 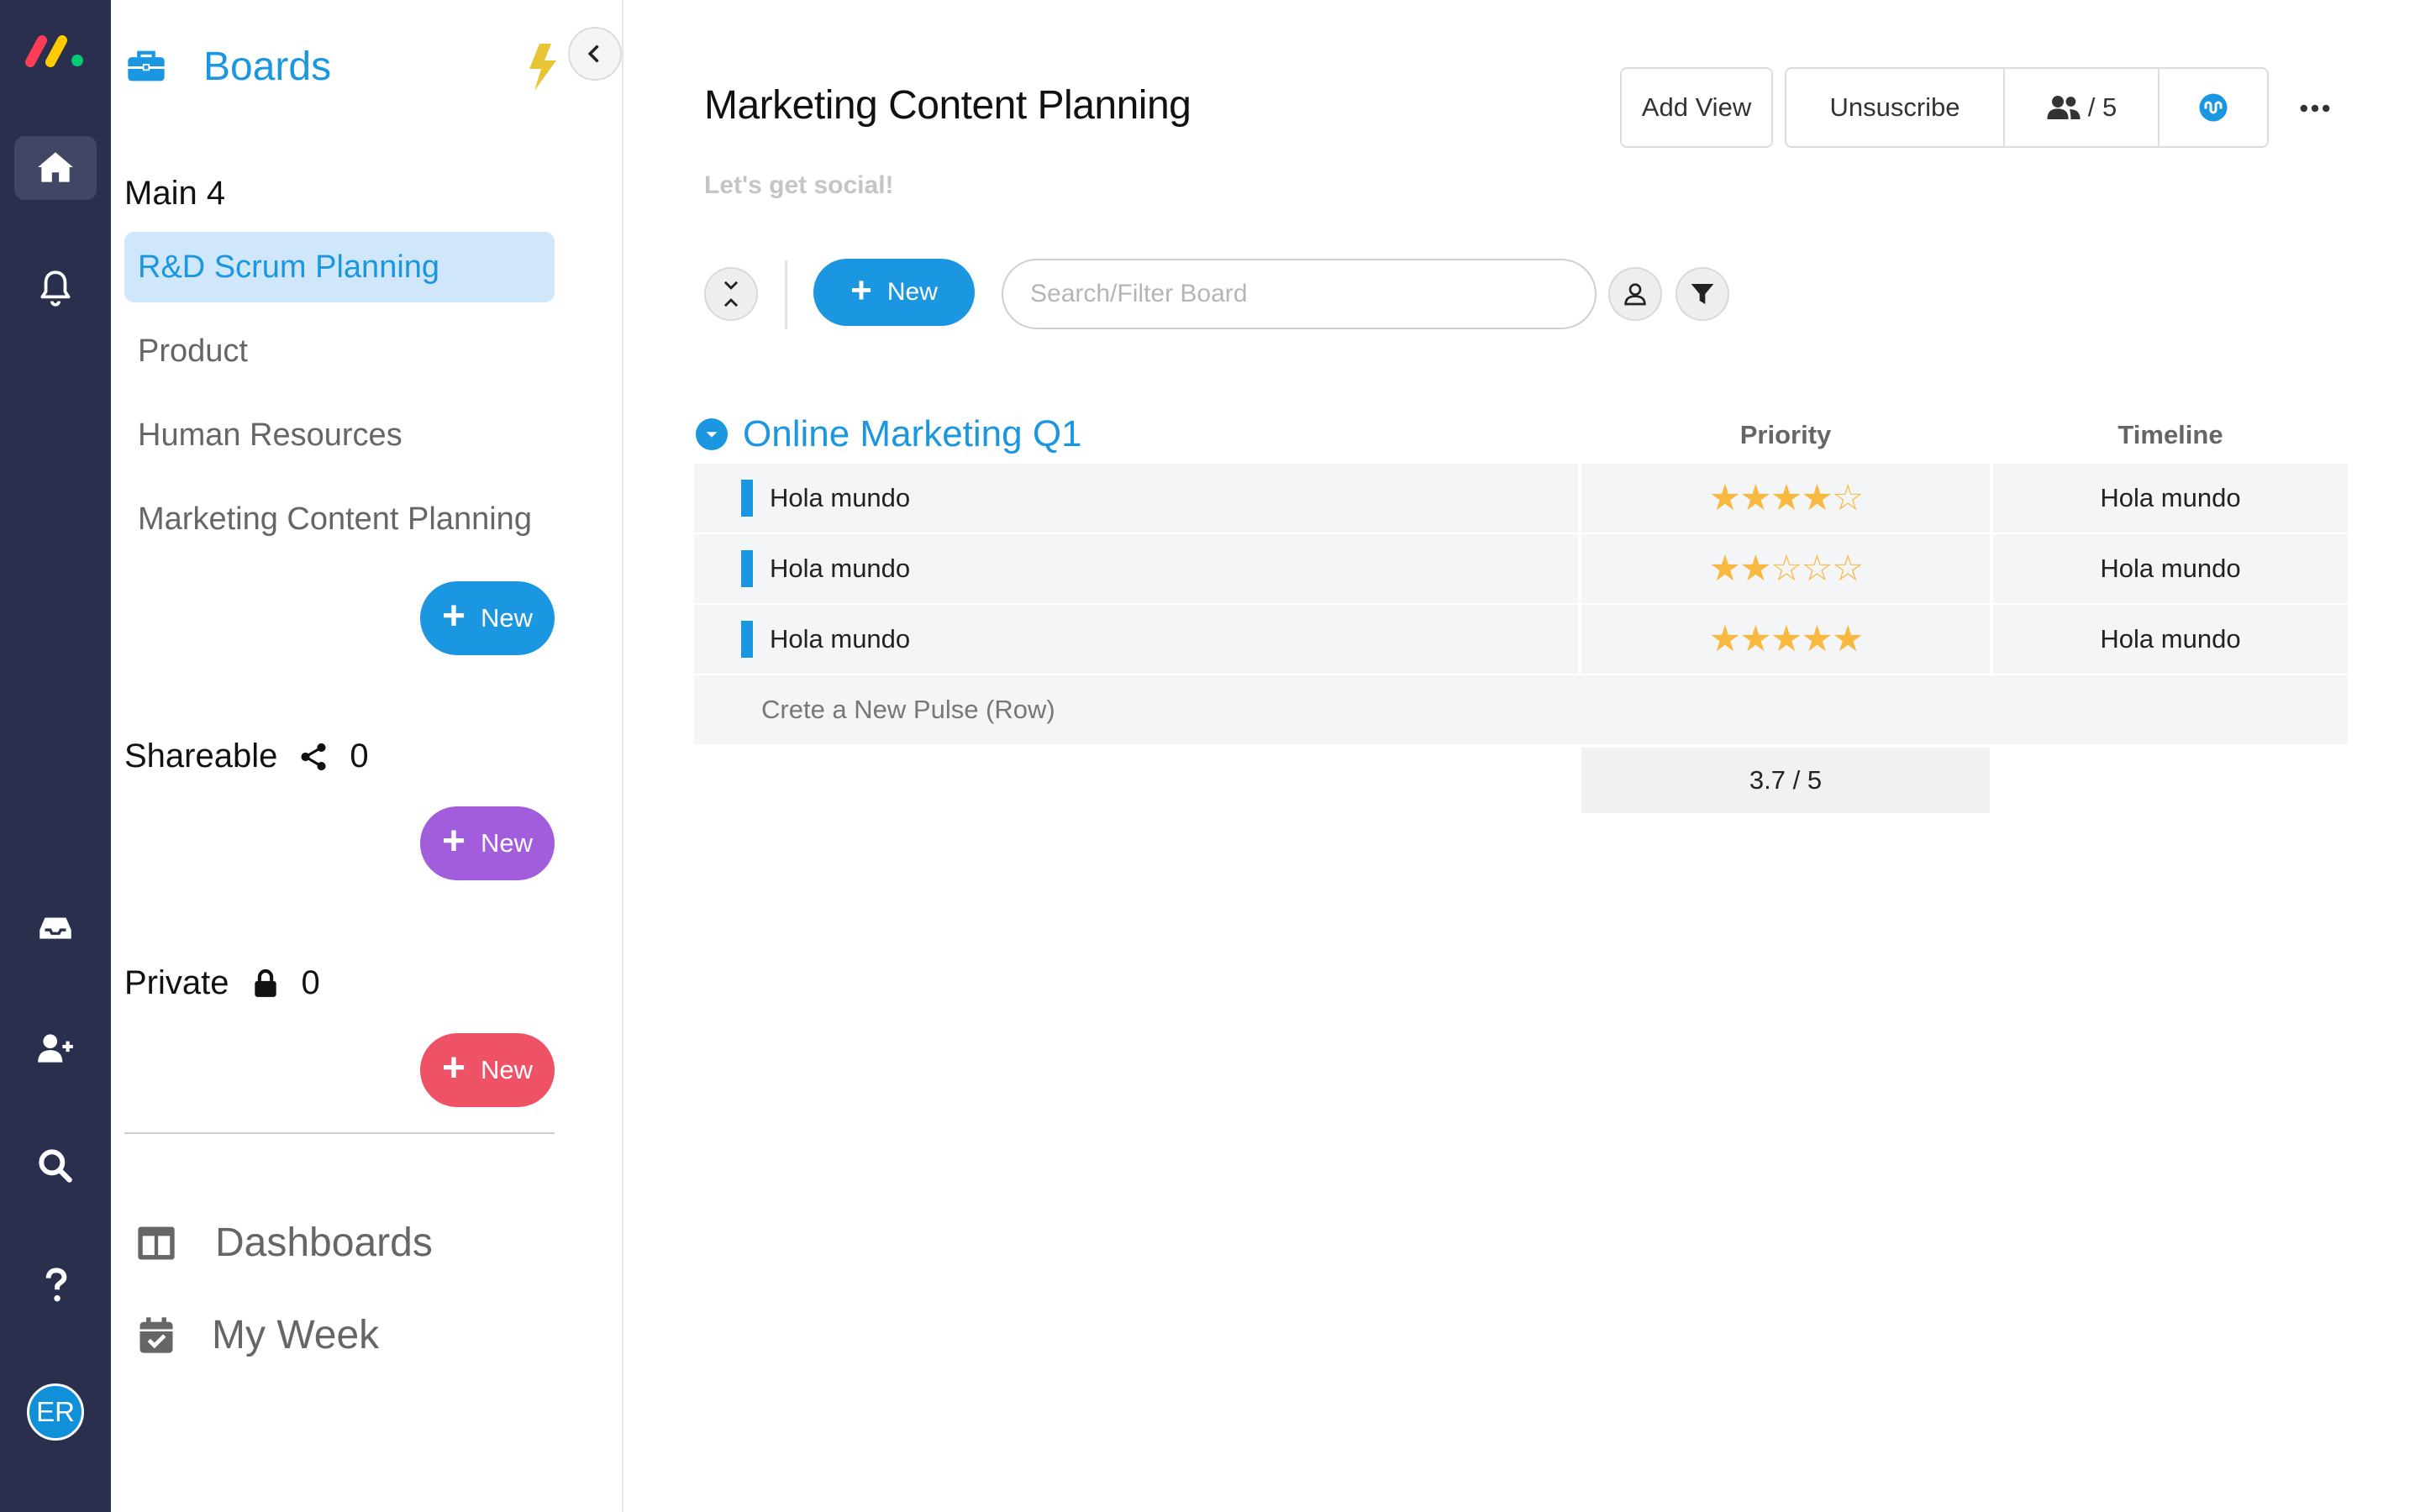 I want to click on invite-members-button, so click(x=55, y=1048).